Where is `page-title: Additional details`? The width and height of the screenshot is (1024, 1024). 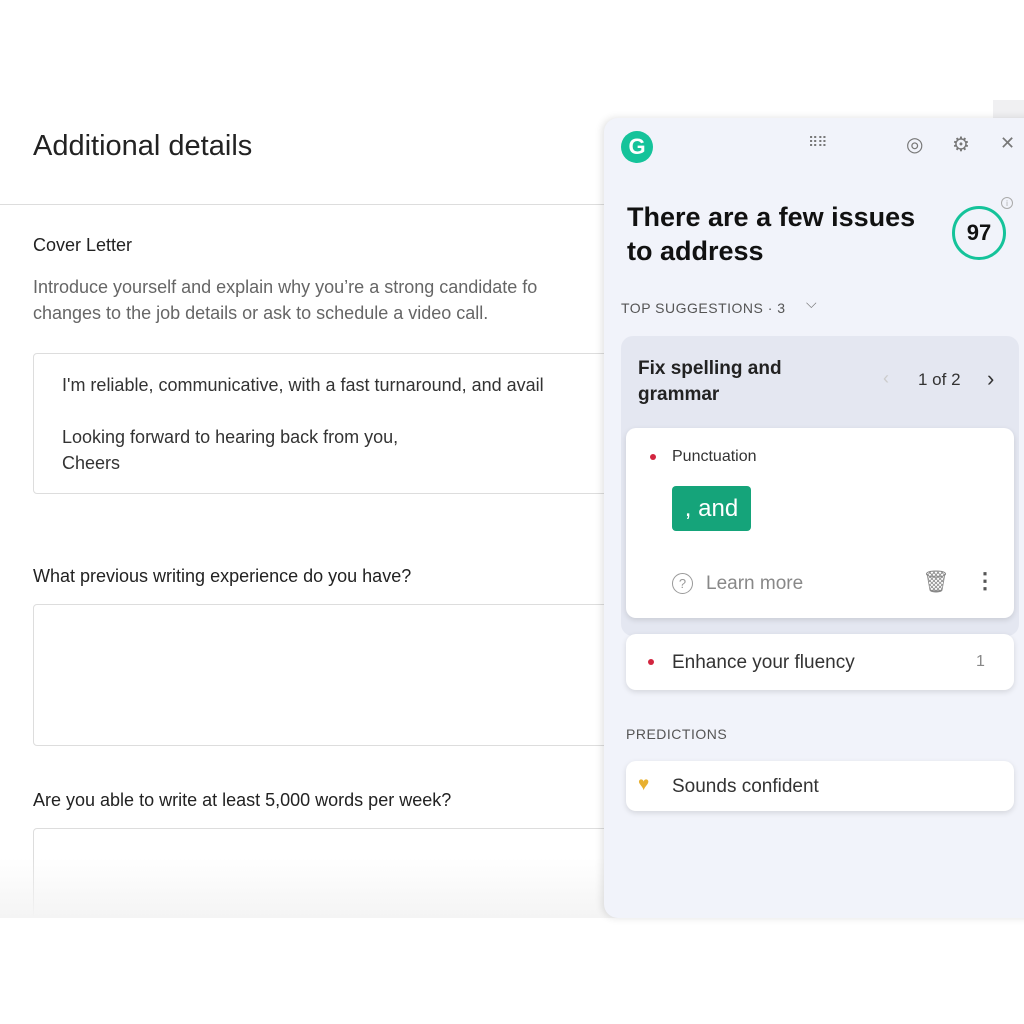 page-title: Additional details is located at coordinates (143, 146).